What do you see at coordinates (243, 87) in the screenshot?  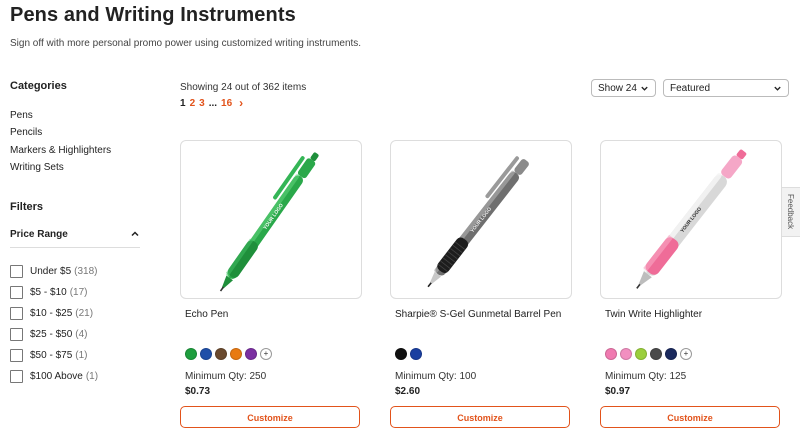 I see `results-count: Showing 24 out of 362 items` at bounding box center [243, 87].